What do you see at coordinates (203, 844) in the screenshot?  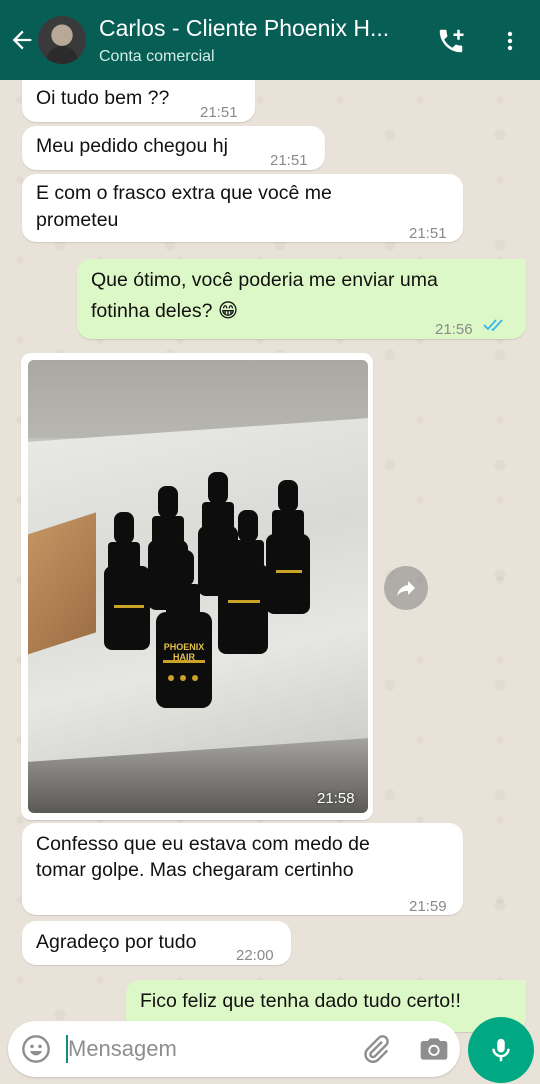 I see `message-text-line1: Confesso que eu estava com medo de` at bounding box center [203, 844].